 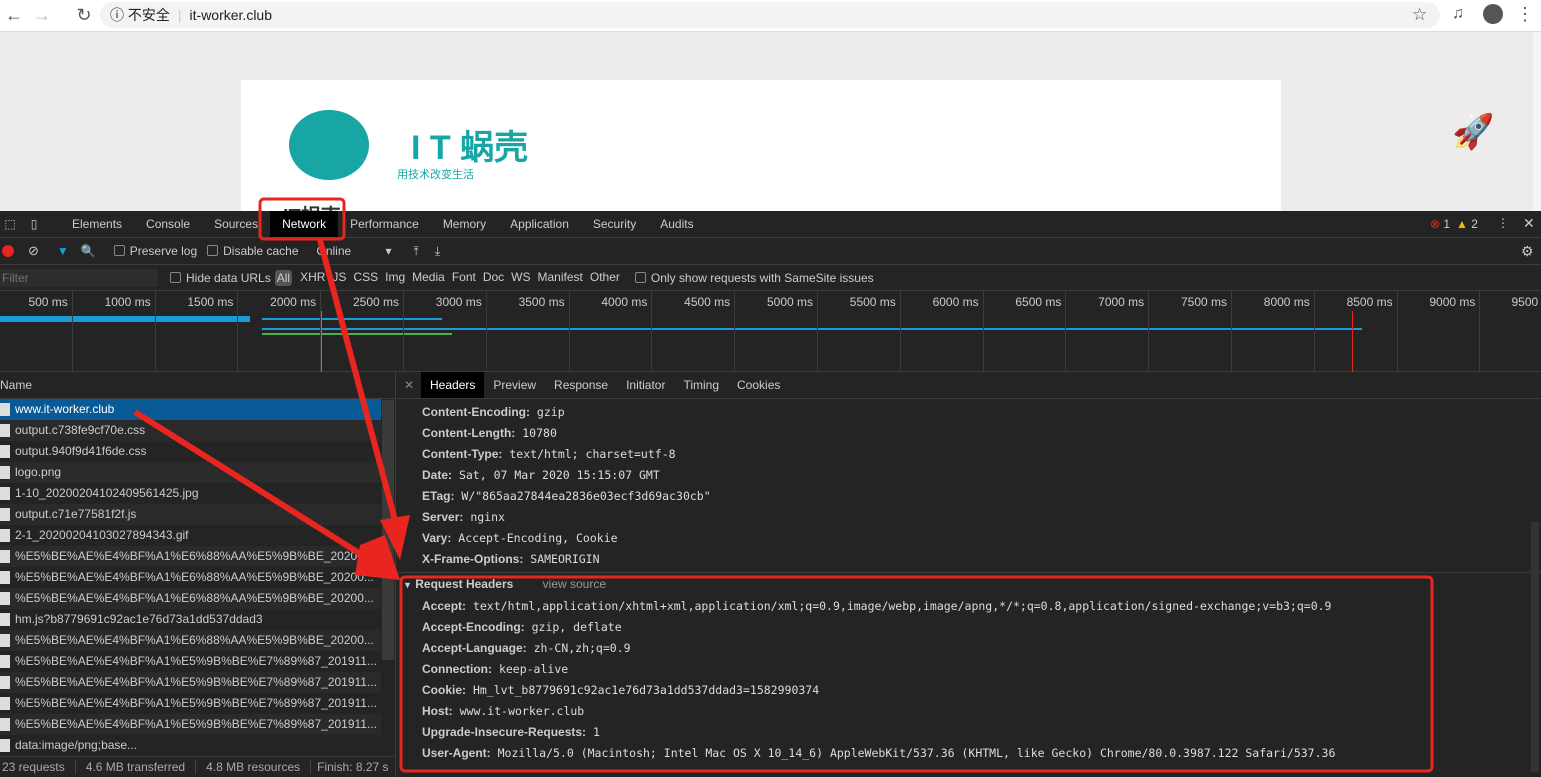 What do you see at coordinates (388, 530) in the screenshot?
I see `list-scrollbar` at bounding box center [388, 530].